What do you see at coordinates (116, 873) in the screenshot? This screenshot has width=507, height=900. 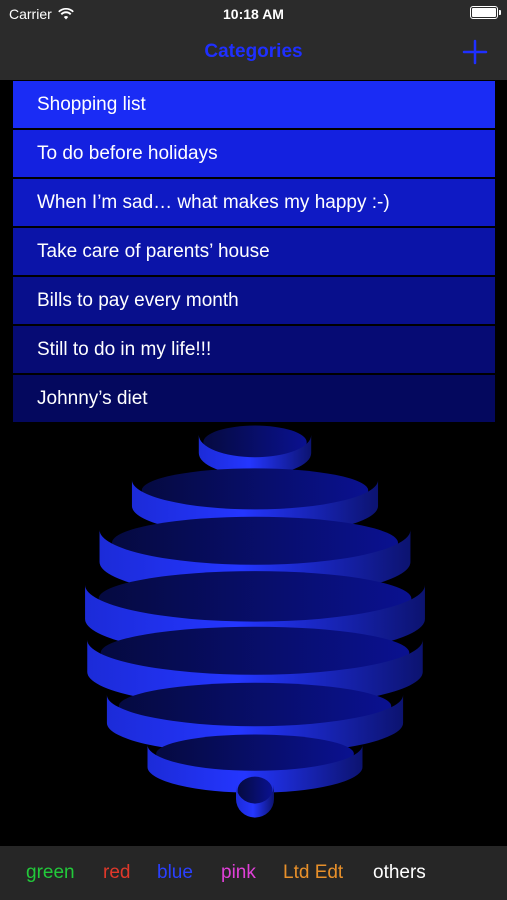 I see `tab-red: red` at bounding box center [116, 873].